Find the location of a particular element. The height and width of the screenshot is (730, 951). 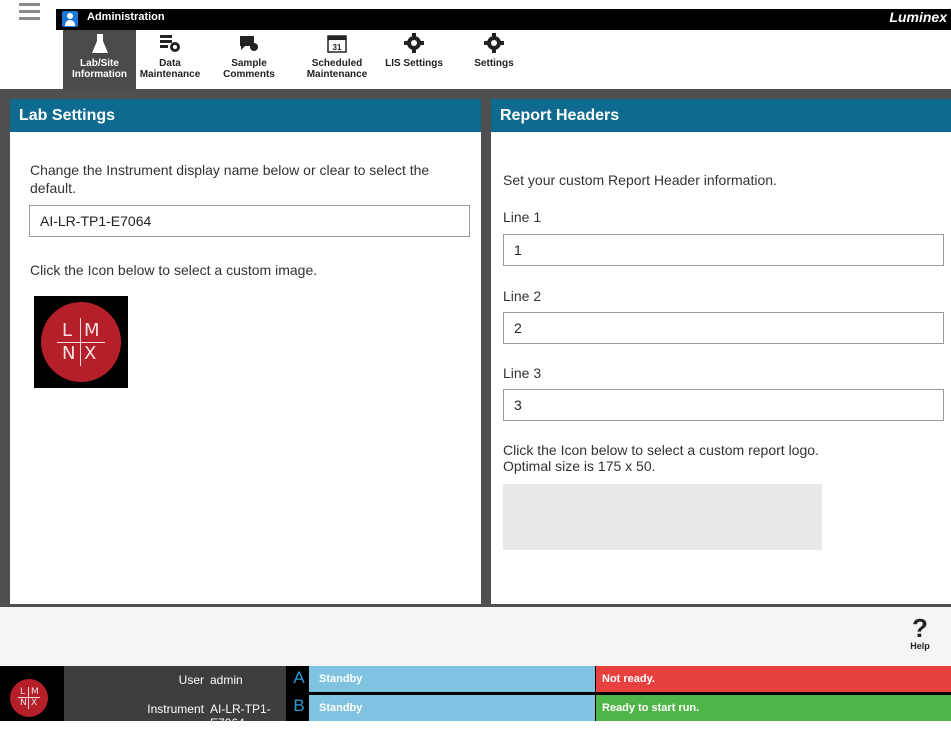

title-strip is located at coordinates (503, 19).